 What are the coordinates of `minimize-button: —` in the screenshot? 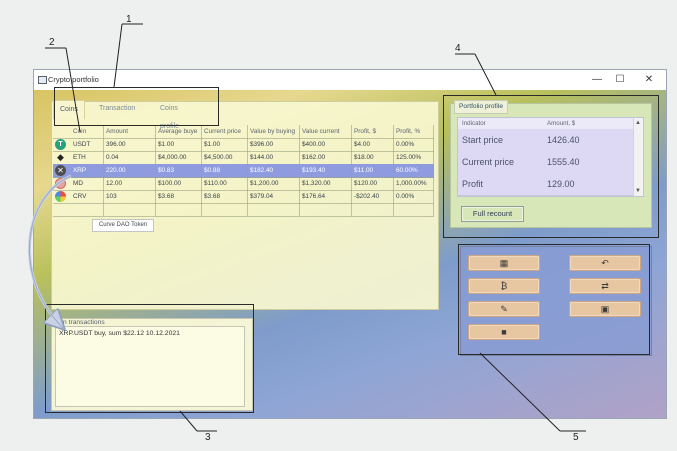 It's located at (597, 80).